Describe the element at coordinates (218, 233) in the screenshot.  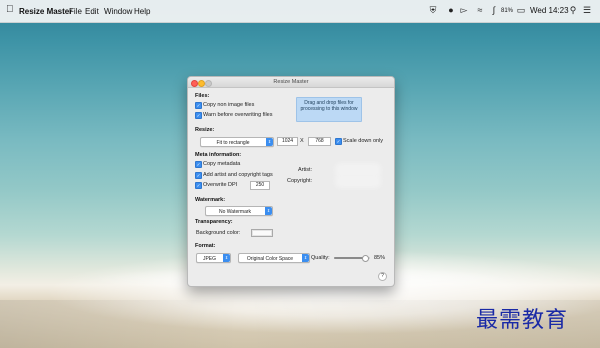
I see `background-color-label: Background color:` at that location.